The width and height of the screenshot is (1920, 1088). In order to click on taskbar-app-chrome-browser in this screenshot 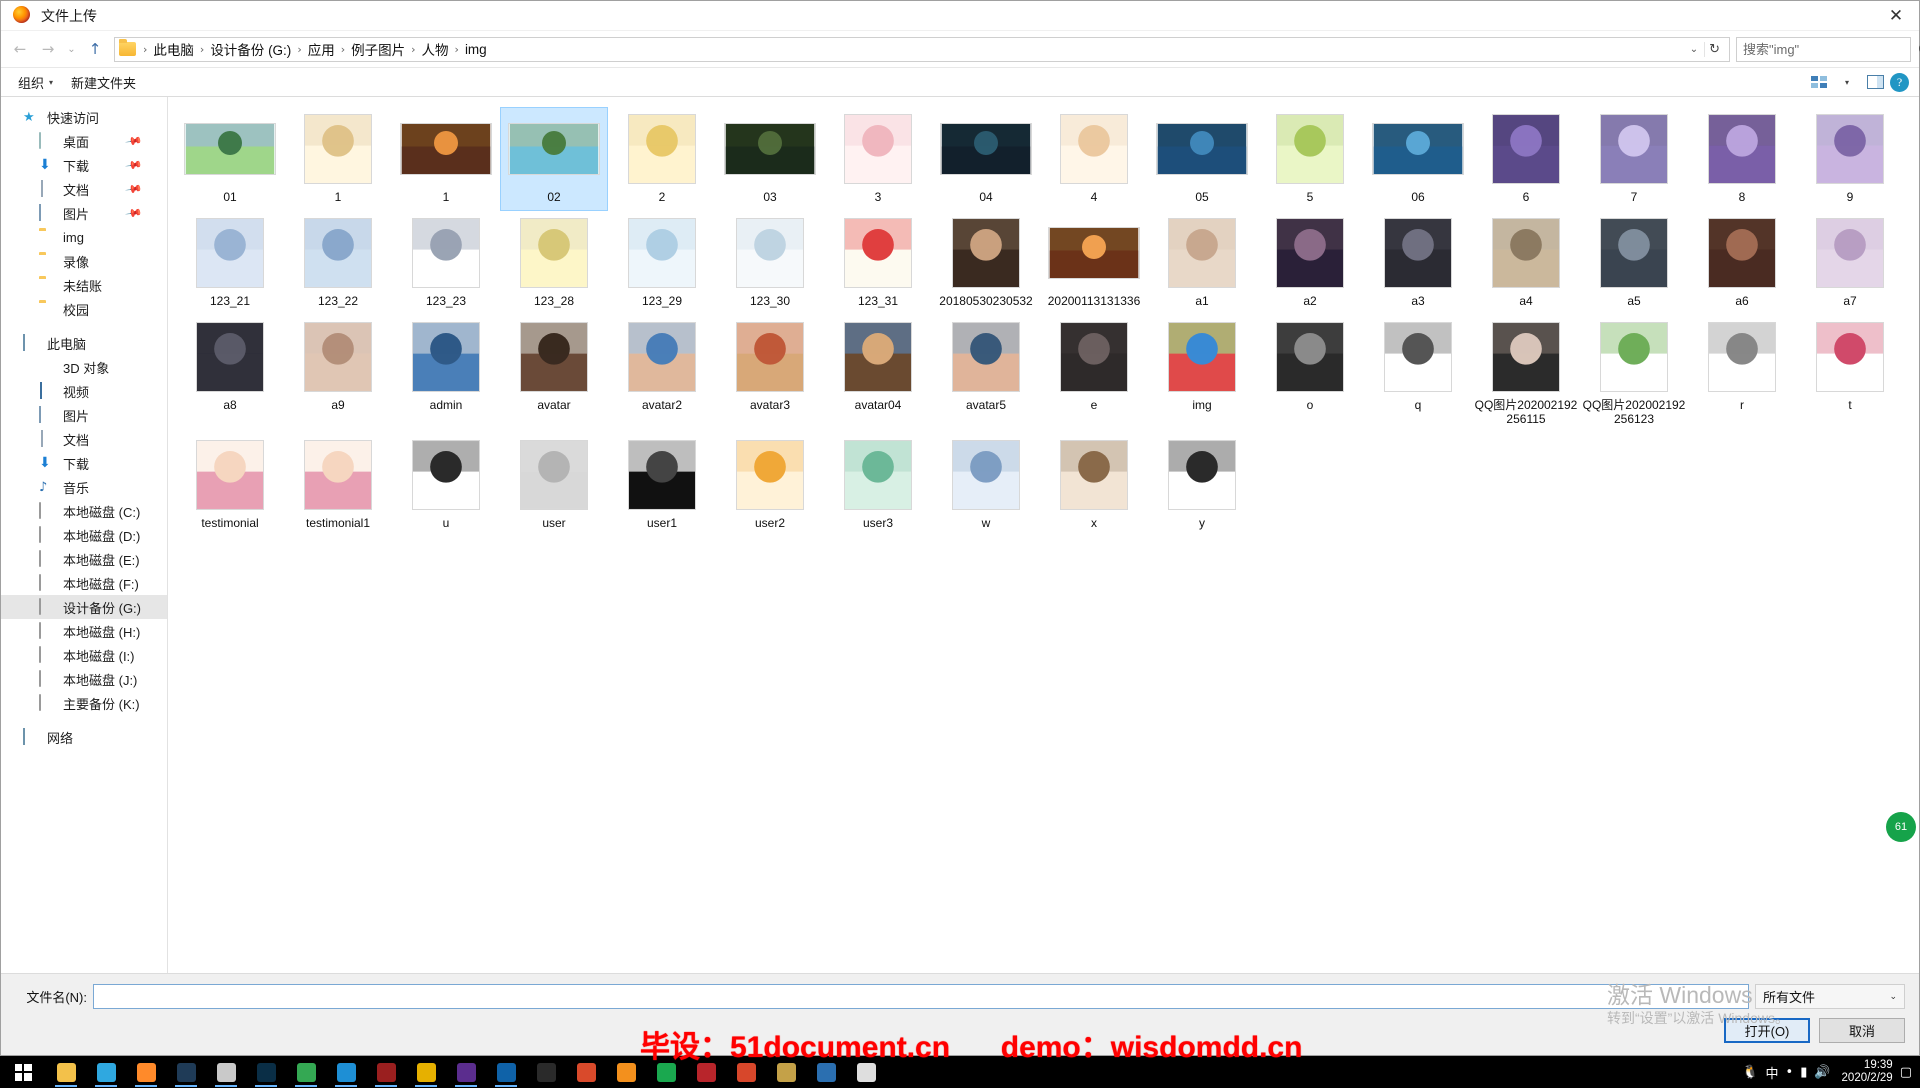, I will do `click(306, 1072)`.